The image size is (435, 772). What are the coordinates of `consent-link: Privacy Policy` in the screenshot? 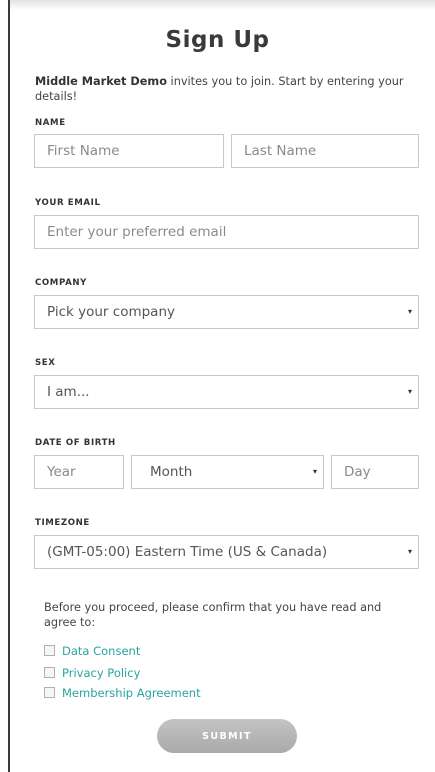 It's located at (101, 673).